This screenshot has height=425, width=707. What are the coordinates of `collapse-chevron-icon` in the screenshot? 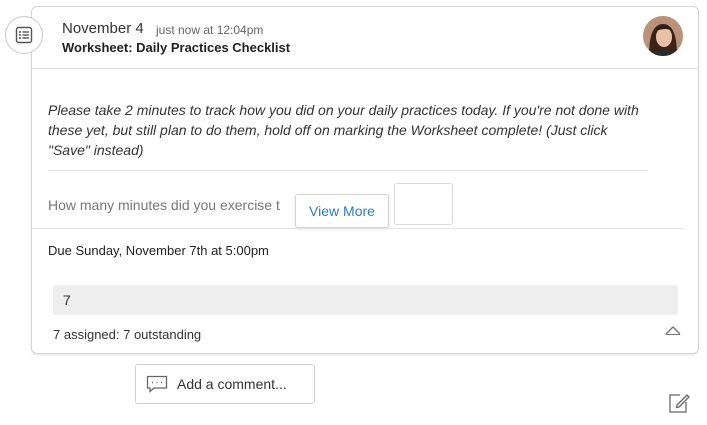 It's located at (673, 329).